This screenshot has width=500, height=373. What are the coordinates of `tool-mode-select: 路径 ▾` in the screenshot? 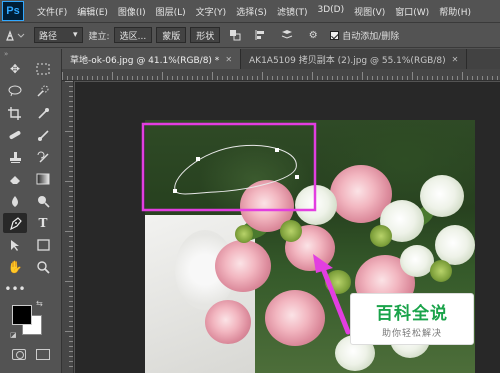 It's located at (58, 35).